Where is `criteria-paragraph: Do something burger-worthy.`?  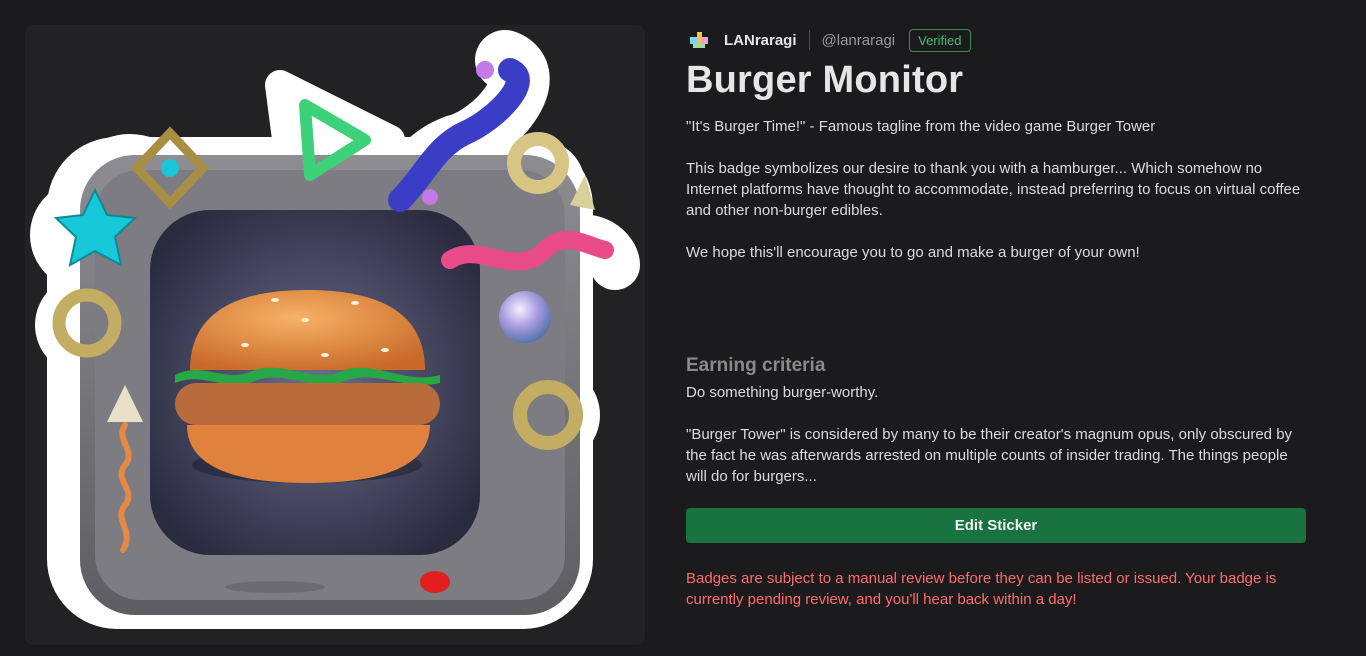
criteria-paragraph: Do something burger-worthy. is located at coordinates (782, 392).